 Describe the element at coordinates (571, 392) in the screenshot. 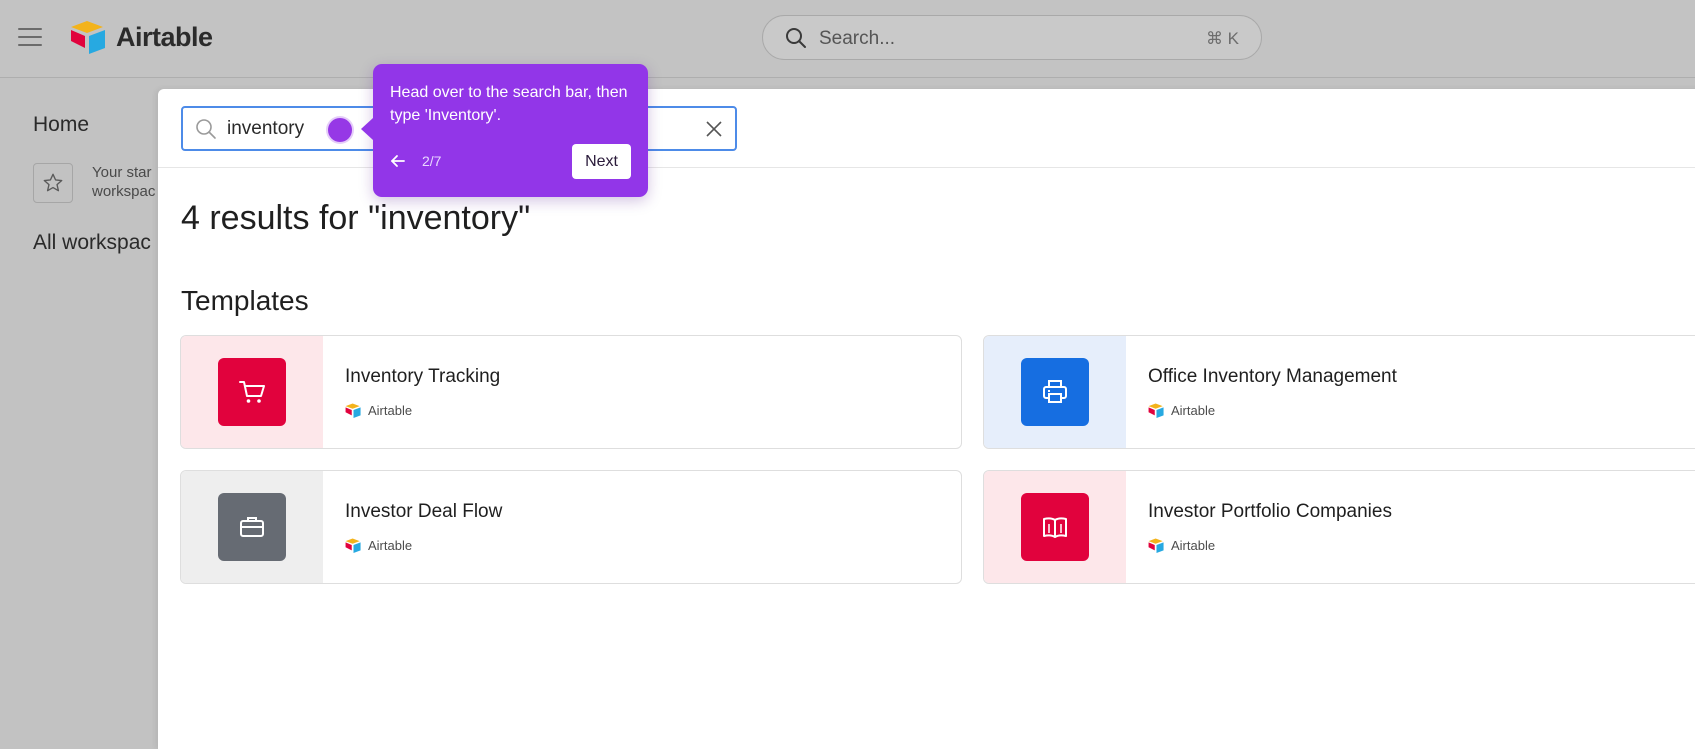

I see `template-card: Inventory Tracking Airtable` at that location.